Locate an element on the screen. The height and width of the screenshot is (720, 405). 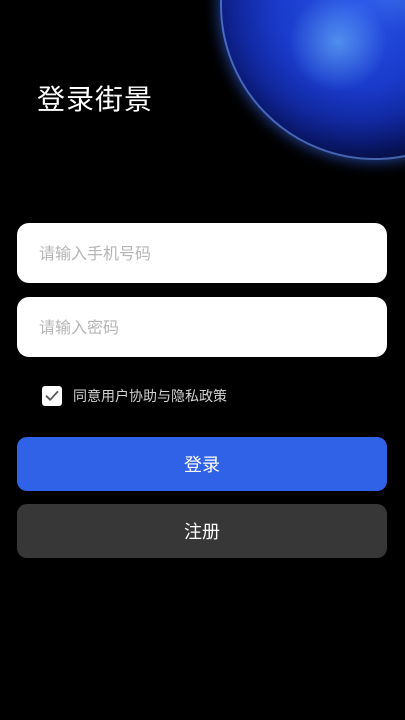
password-input is located at coordinates (202, 327).